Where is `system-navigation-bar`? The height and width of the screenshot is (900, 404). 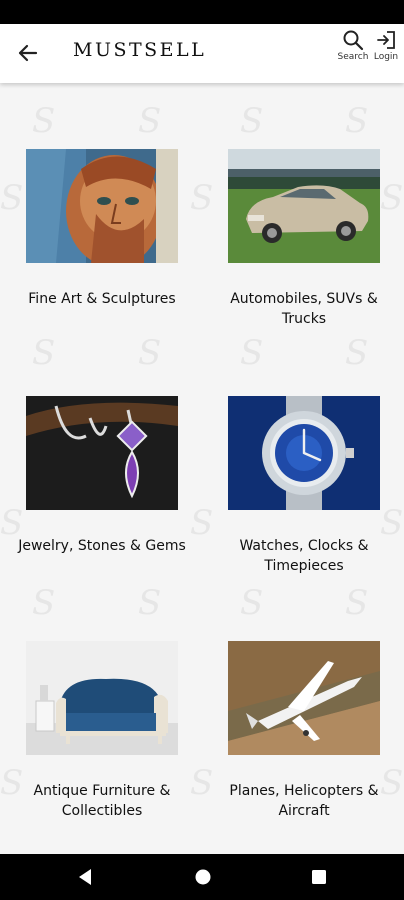
system-navigation-bar is located at coordinates (202, 877).